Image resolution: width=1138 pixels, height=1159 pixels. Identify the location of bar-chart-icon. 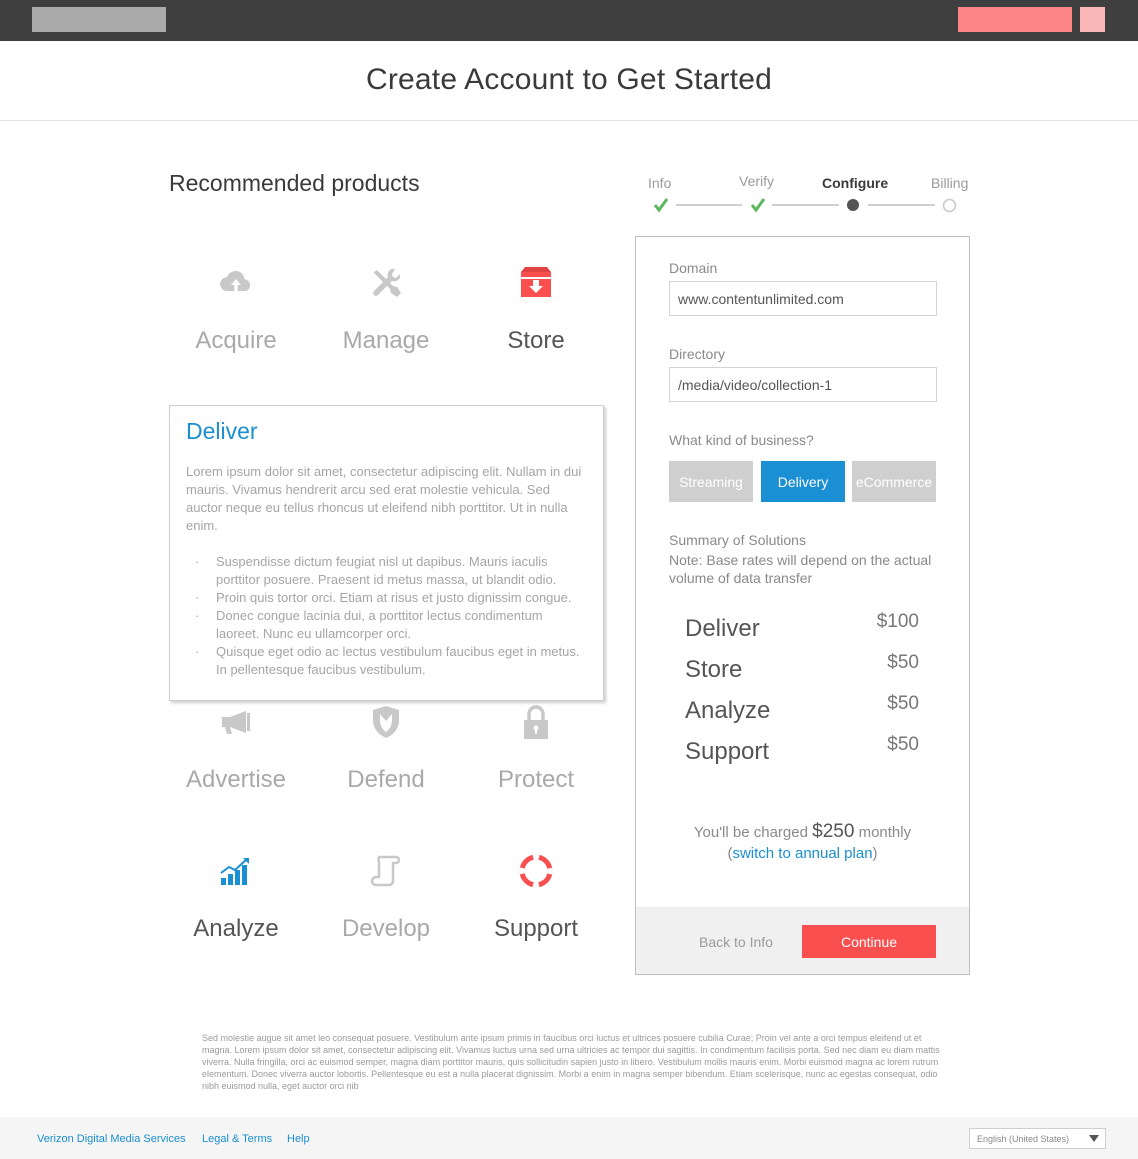
(234, 871).